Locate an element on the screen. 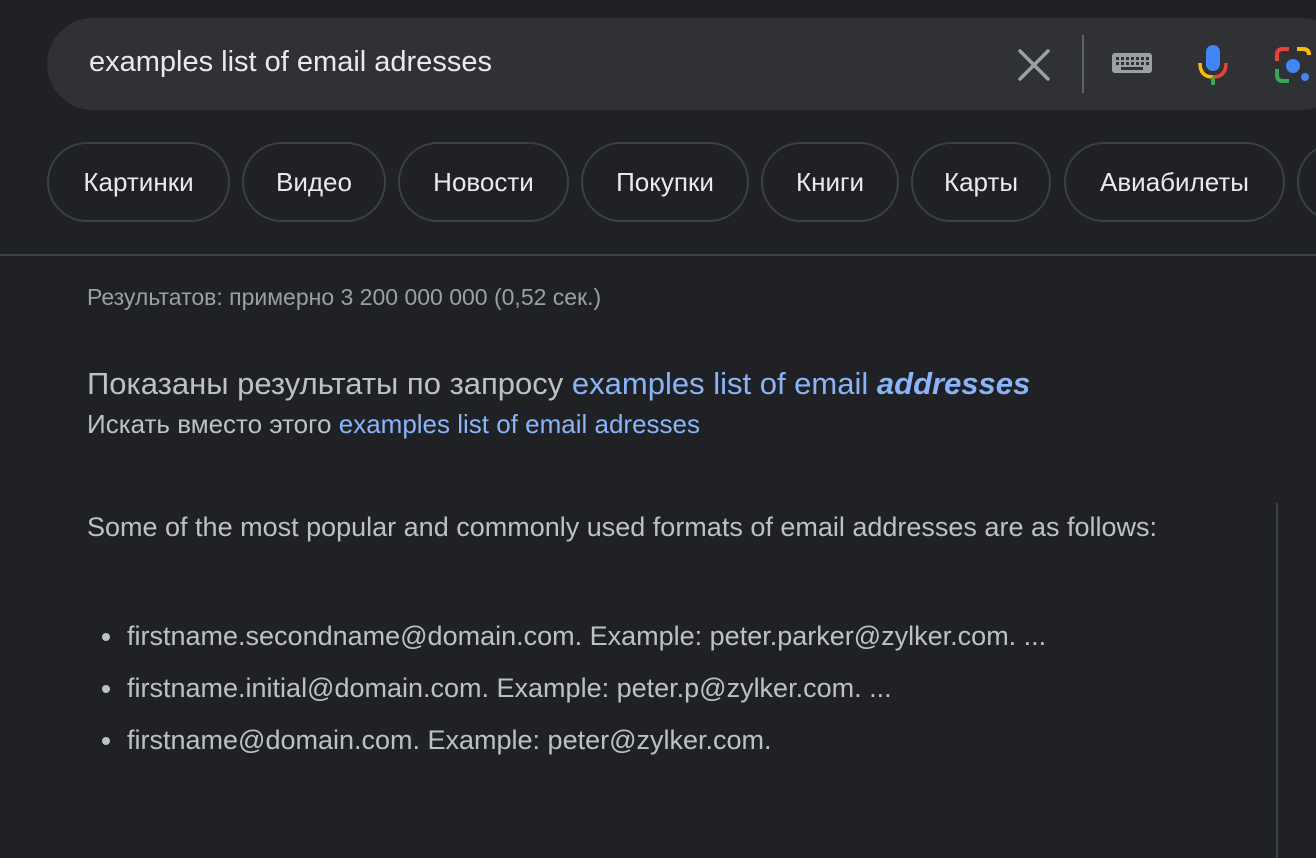  search-bar: examples list of email adresses is located at coordinates (681, 64).